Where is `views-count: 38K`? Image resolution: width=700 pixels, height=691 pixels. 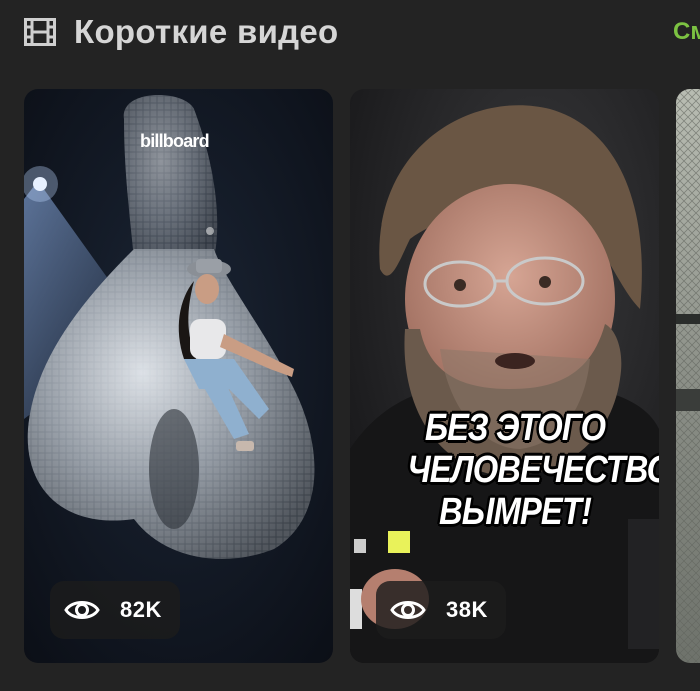 views-count: 38K is located at coordinates (467, 609).